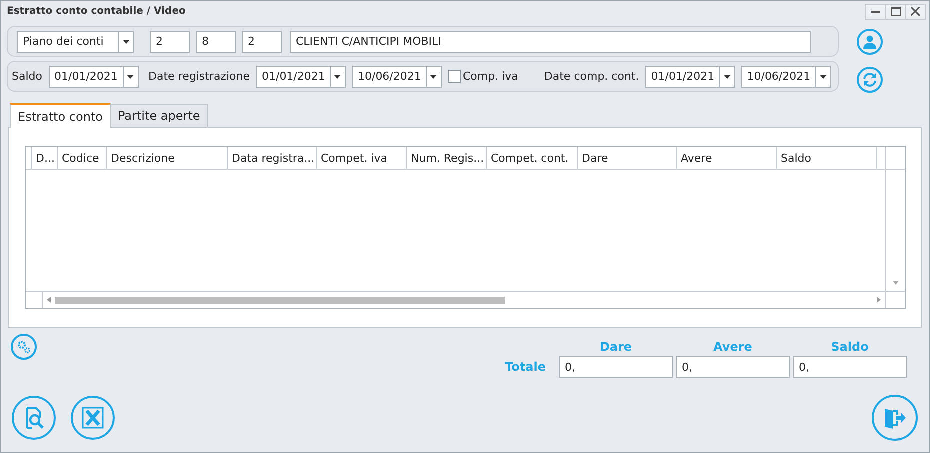 The width and height of the screenshot is (930, 453). I want to click on scrollbar-corner, so click(895, 299).